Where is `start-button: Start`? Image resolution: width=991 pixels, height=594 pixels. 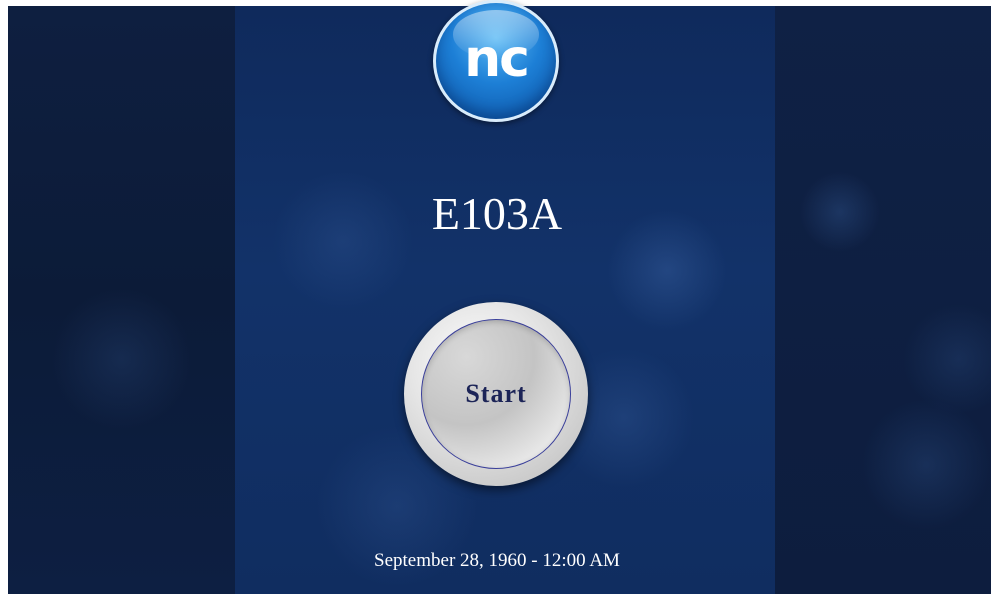
start-button: Start is located at coordinates (496, 394).